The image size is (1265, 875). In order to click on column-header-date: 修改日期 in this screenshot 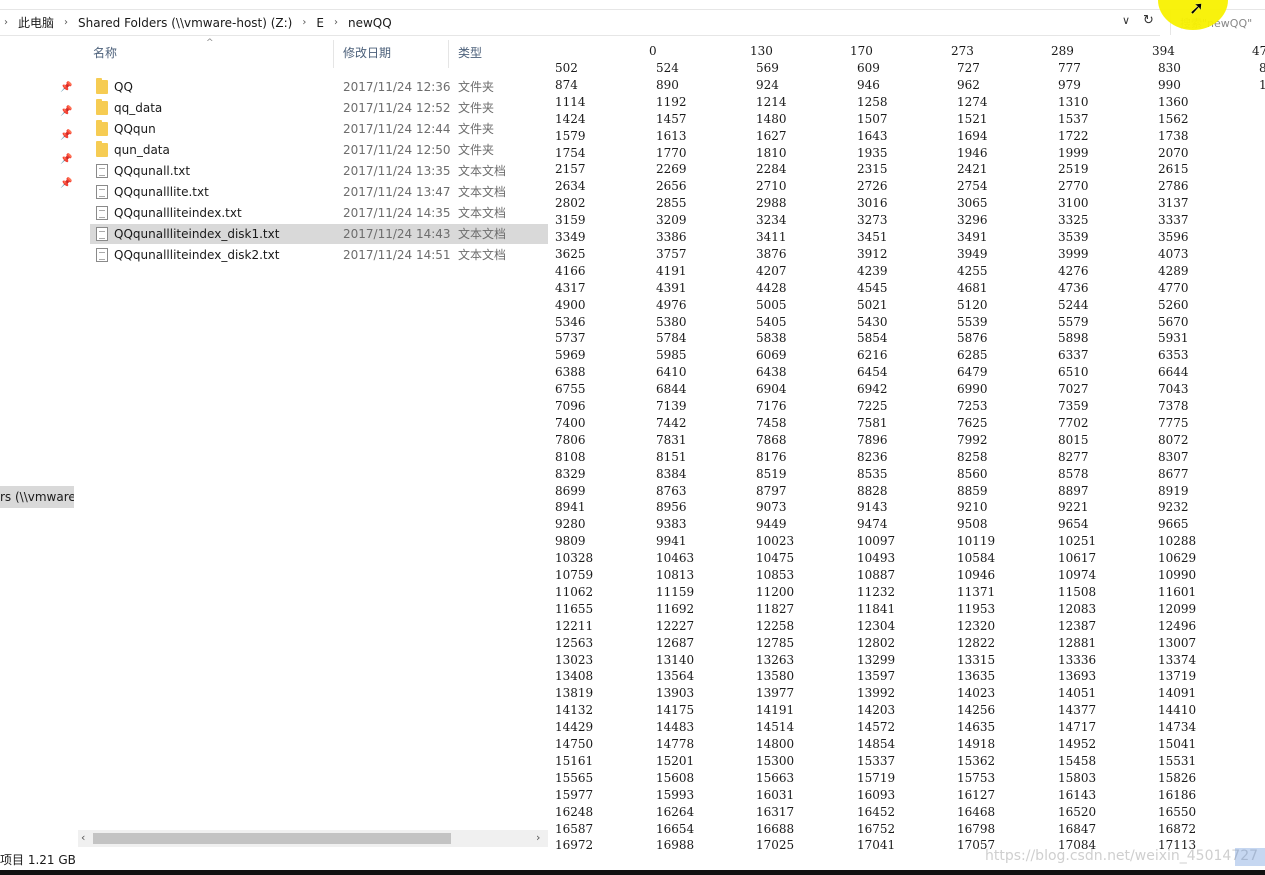, I will do `click(367, 52)`.